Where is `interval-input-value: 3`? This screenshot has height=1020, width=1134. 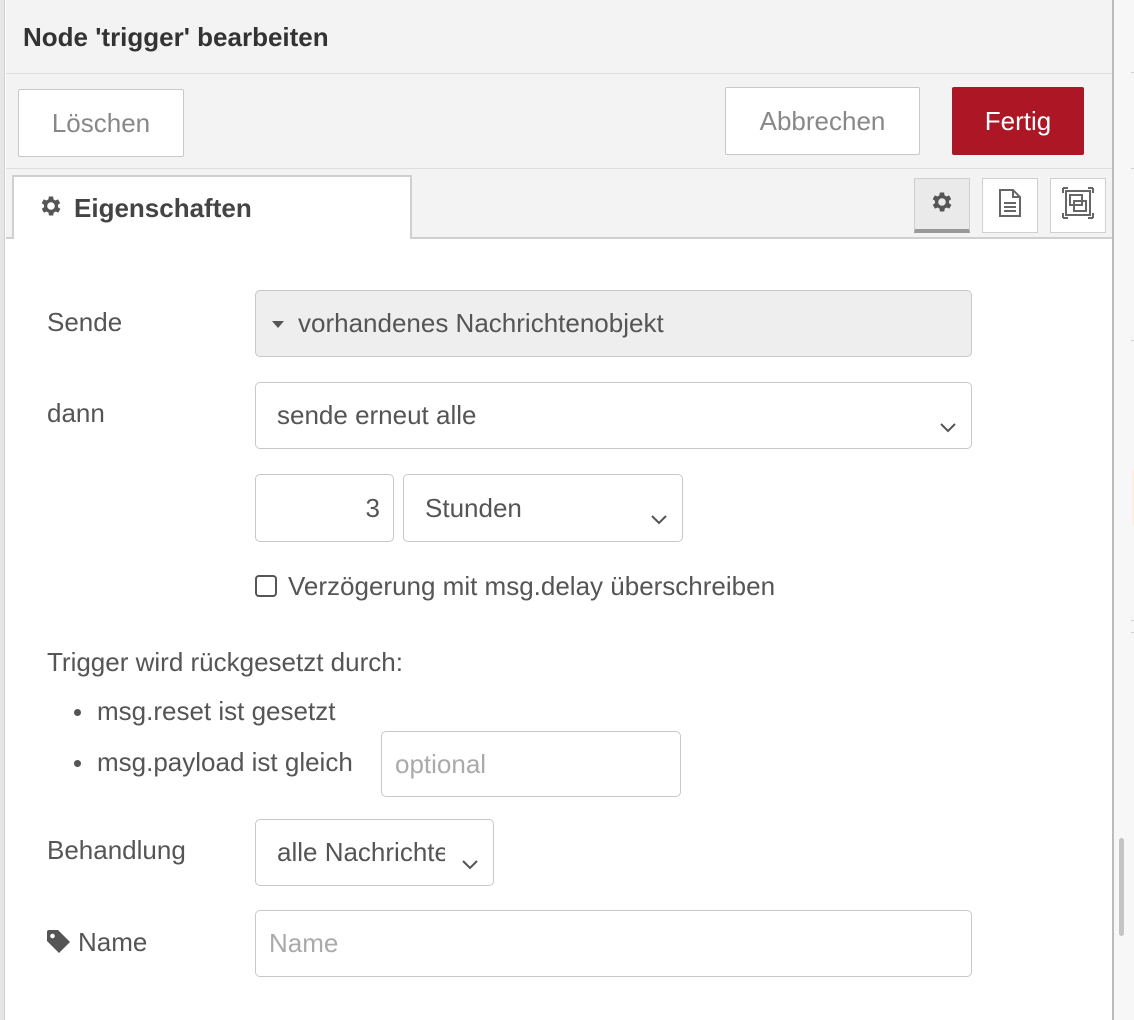
interval-input-value: 3 is located at coordinates (372, 507).